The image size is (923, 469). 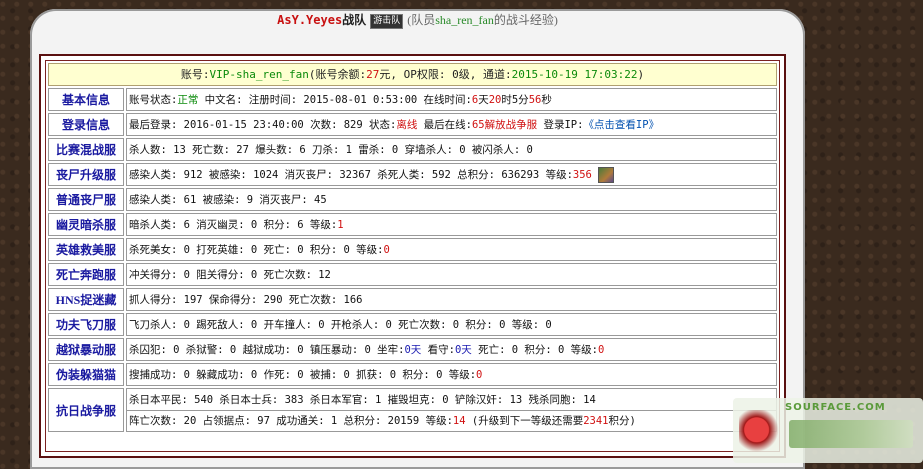 What do you see at coordinates (354, 20) in the screenshot?
I see `team-suffix: 战队` at bounding box center [354, 20].